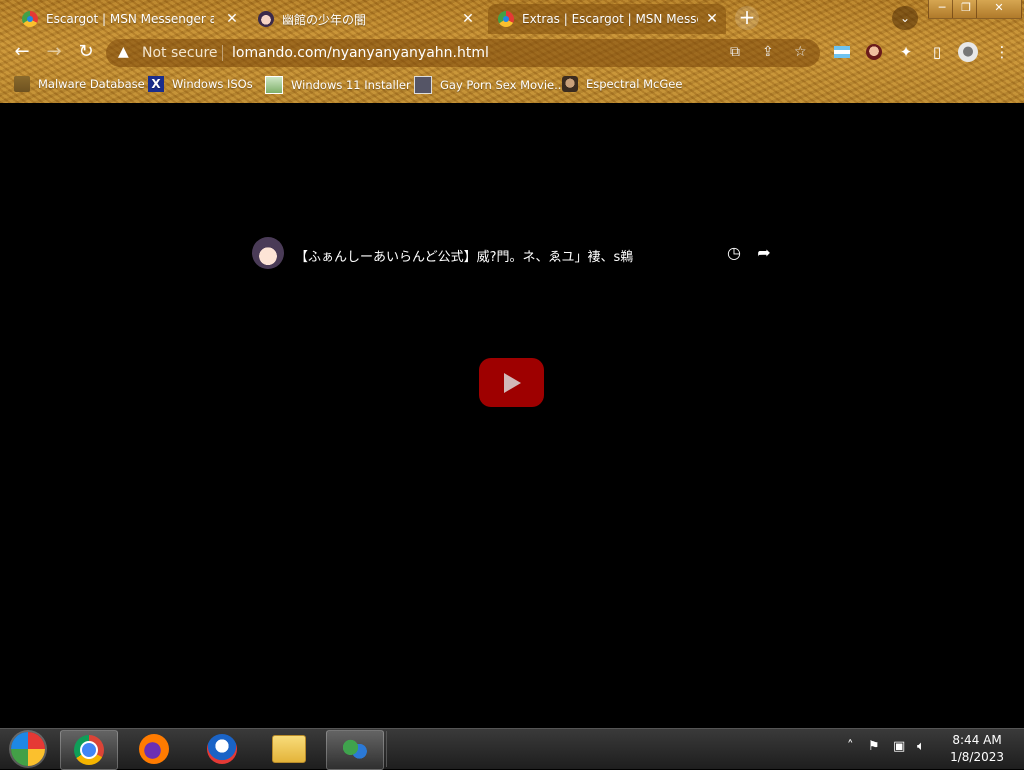 Image resolution: width=1024 pixels, height=770 pixels. I want to click on show-hidden-icons-chevron: ˄, so click(850, 746).